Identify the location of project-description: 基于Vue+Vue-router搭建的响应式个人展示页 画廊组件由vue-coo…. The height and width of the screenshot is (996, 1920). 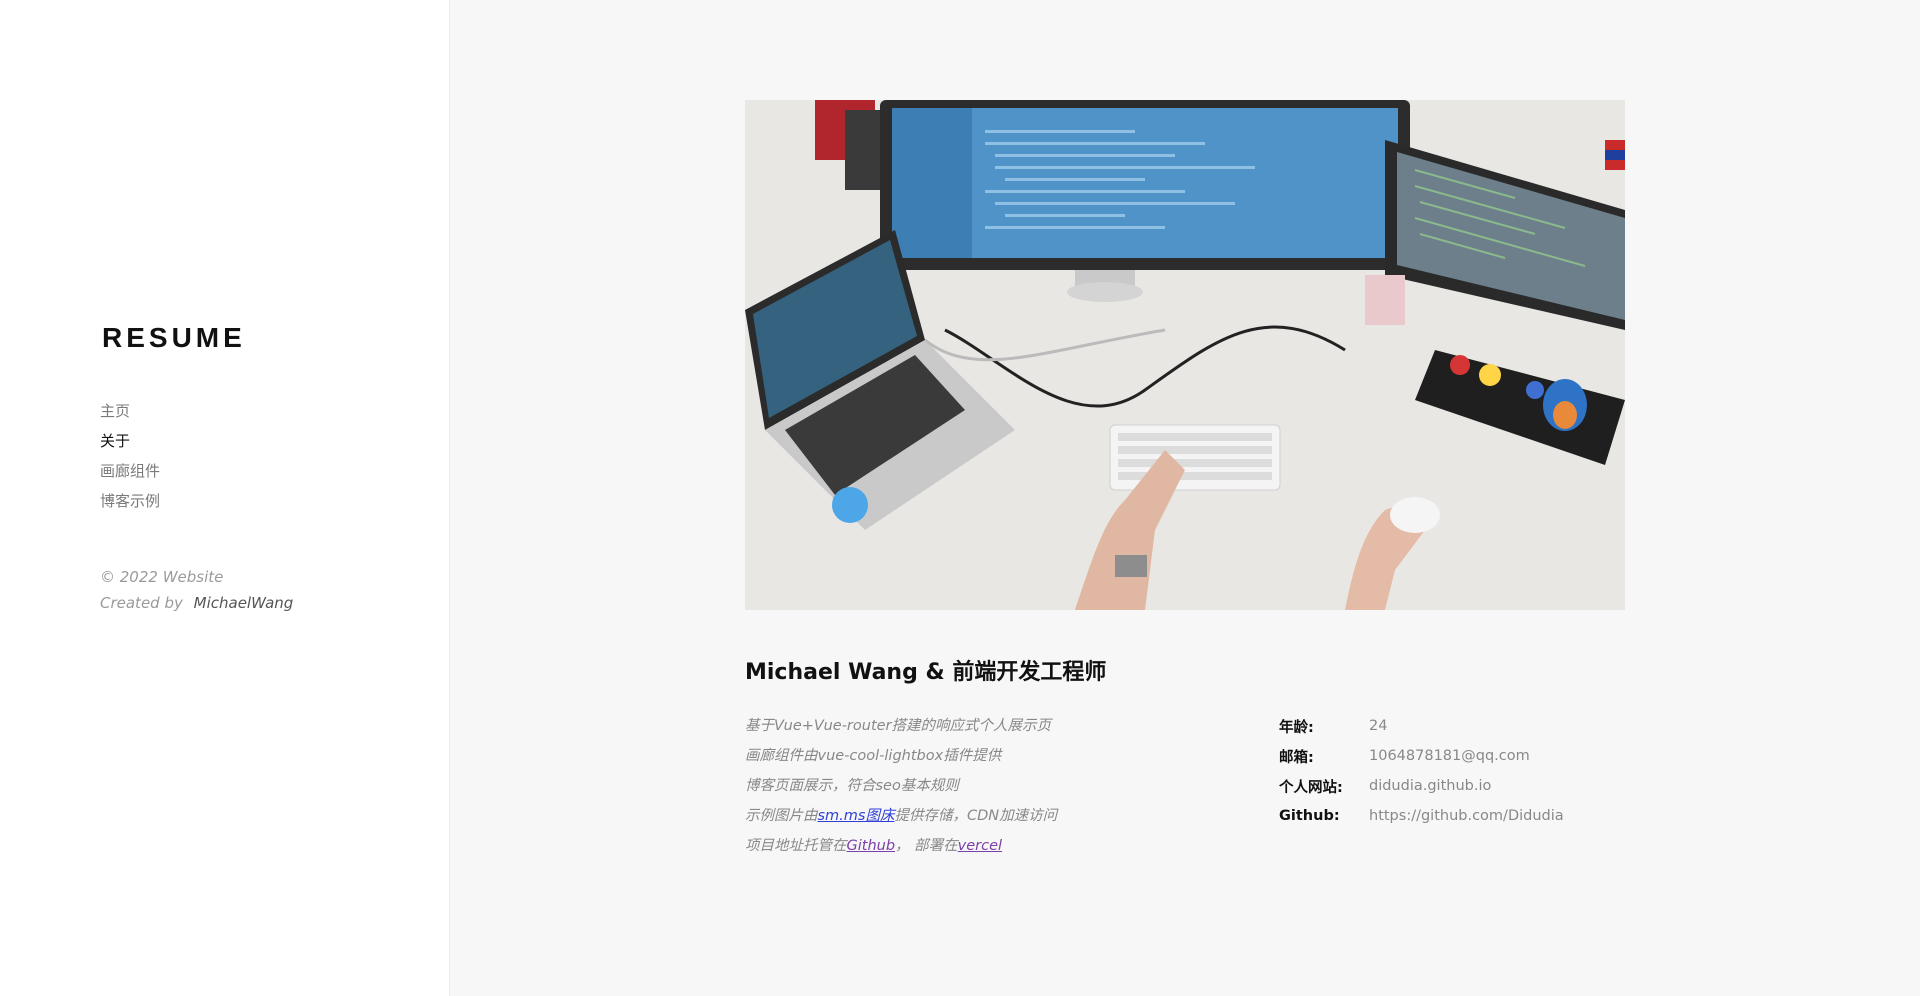
(901, 786).